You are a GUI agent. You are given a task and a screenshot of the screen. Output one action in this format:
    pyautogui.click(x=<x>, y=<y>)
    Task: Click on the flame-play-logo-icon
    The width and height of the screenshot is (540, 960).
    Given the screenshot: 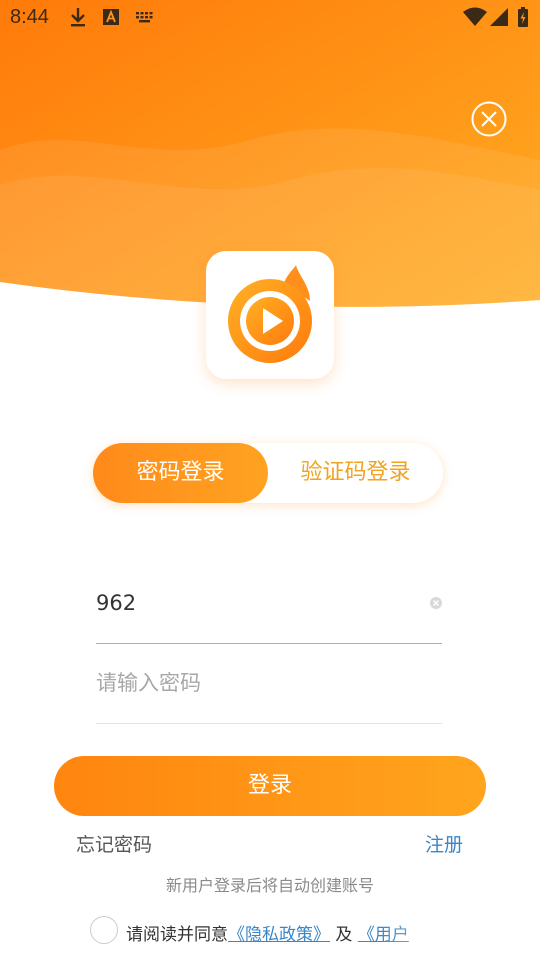 What is the action you would take?
    pyautogui.click(x=270, y=314)
    